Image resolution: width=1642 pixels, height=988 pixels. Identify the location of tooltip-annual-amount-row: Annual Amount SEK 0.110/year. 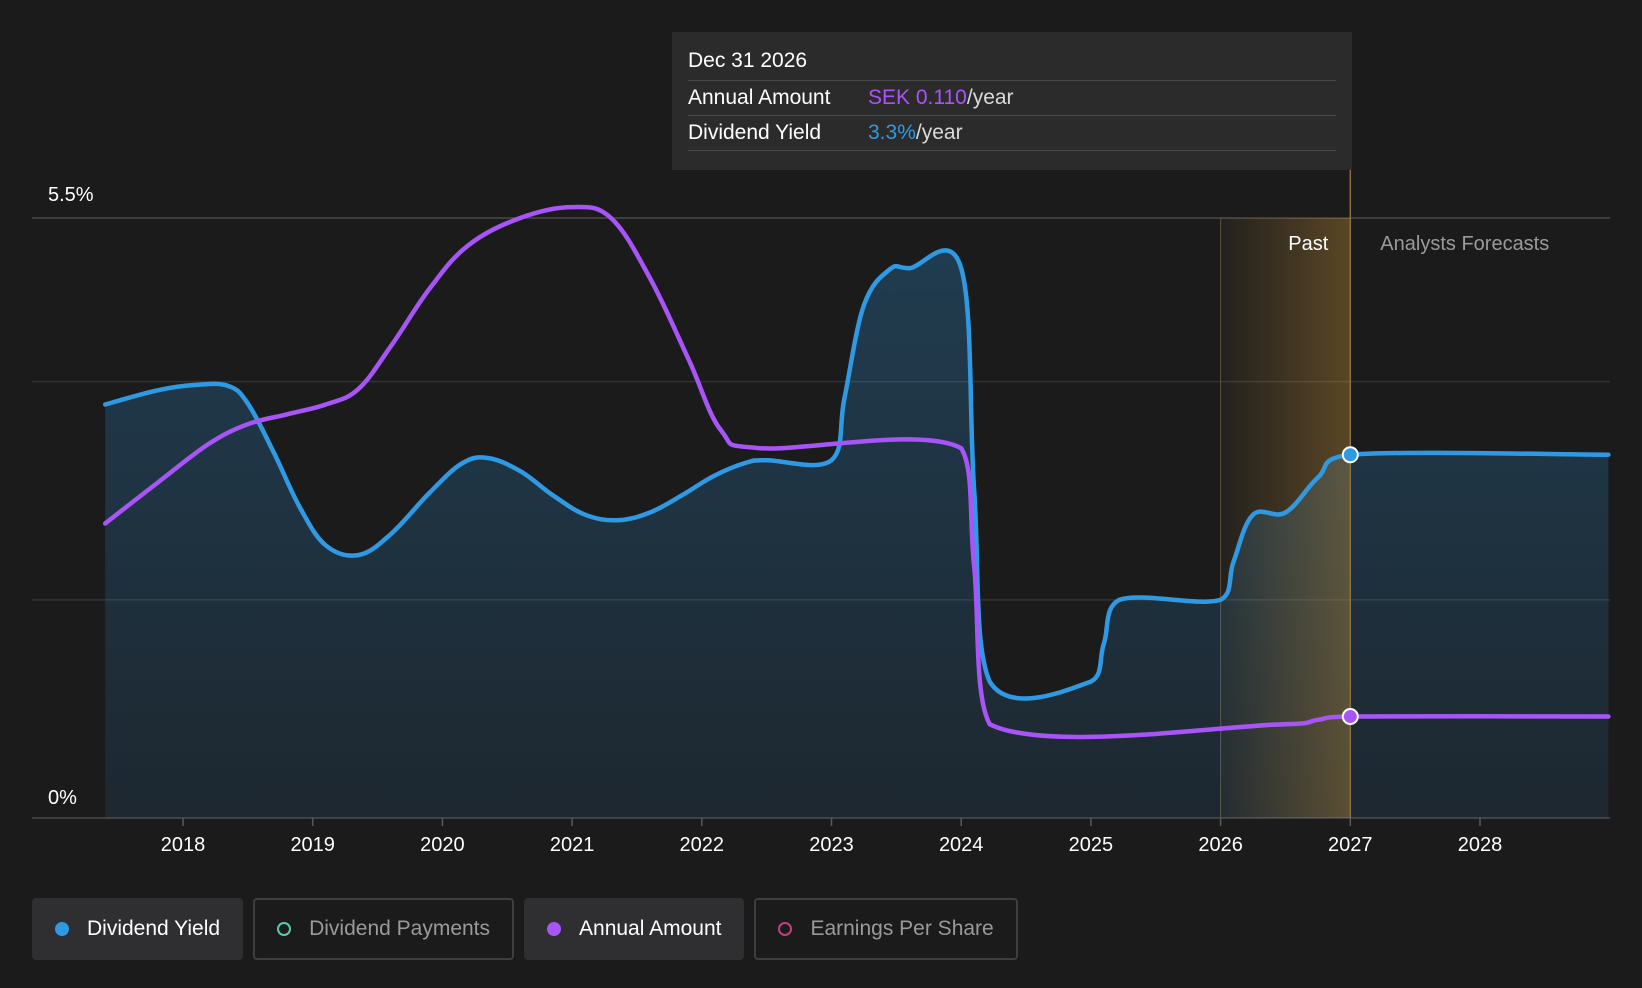
(1012, 98).